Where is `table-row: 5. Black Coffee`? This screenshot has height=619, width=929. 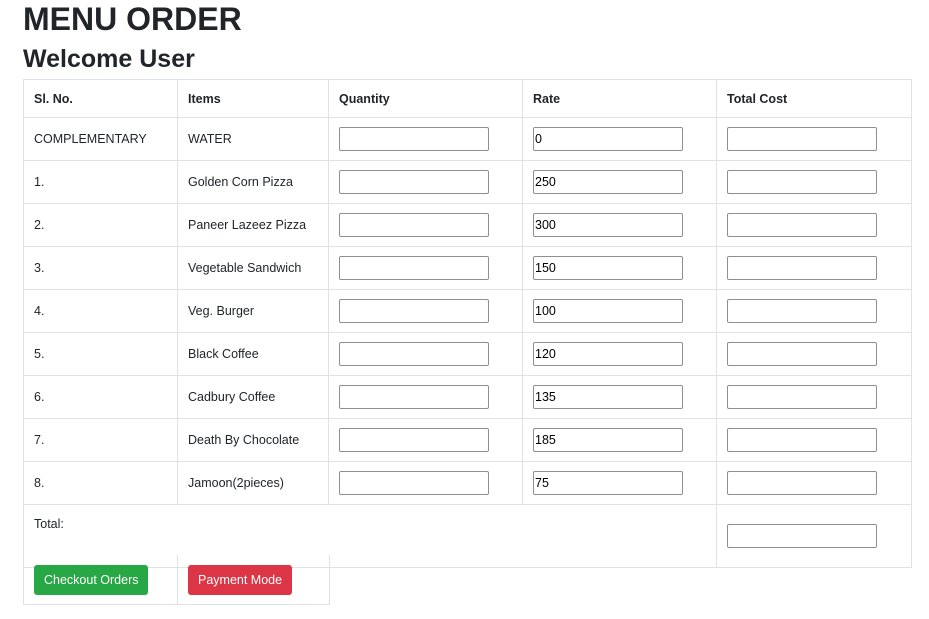
table-row: 5. Black Coffee is located at coordinates (467, 354).